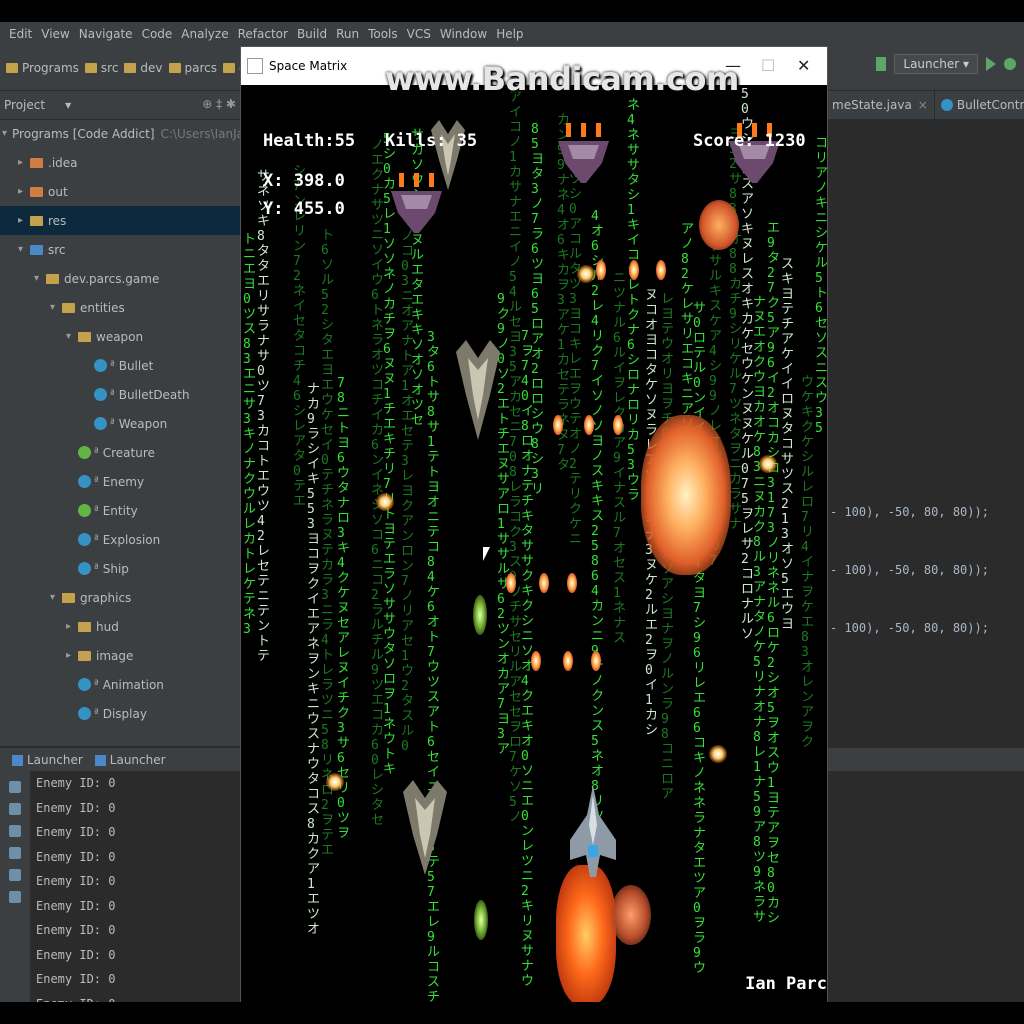 Image resolution: width=1024 pixels, height=1024 pixels. What do you see at coordinates (509, 34) in the screenshot?
I see `menu-item-help: Help` at bounding box center [509, 34].